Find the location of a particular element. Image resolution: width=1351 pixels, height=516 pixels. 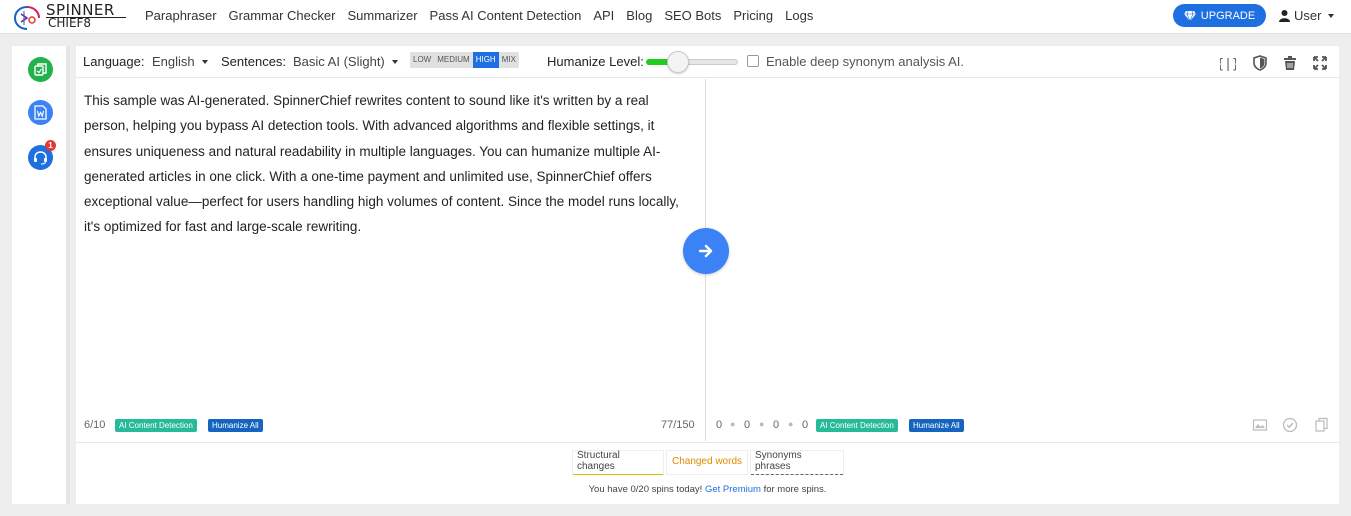

humanize-level-label: Humanize Level: is located at coordinates (595, 61).